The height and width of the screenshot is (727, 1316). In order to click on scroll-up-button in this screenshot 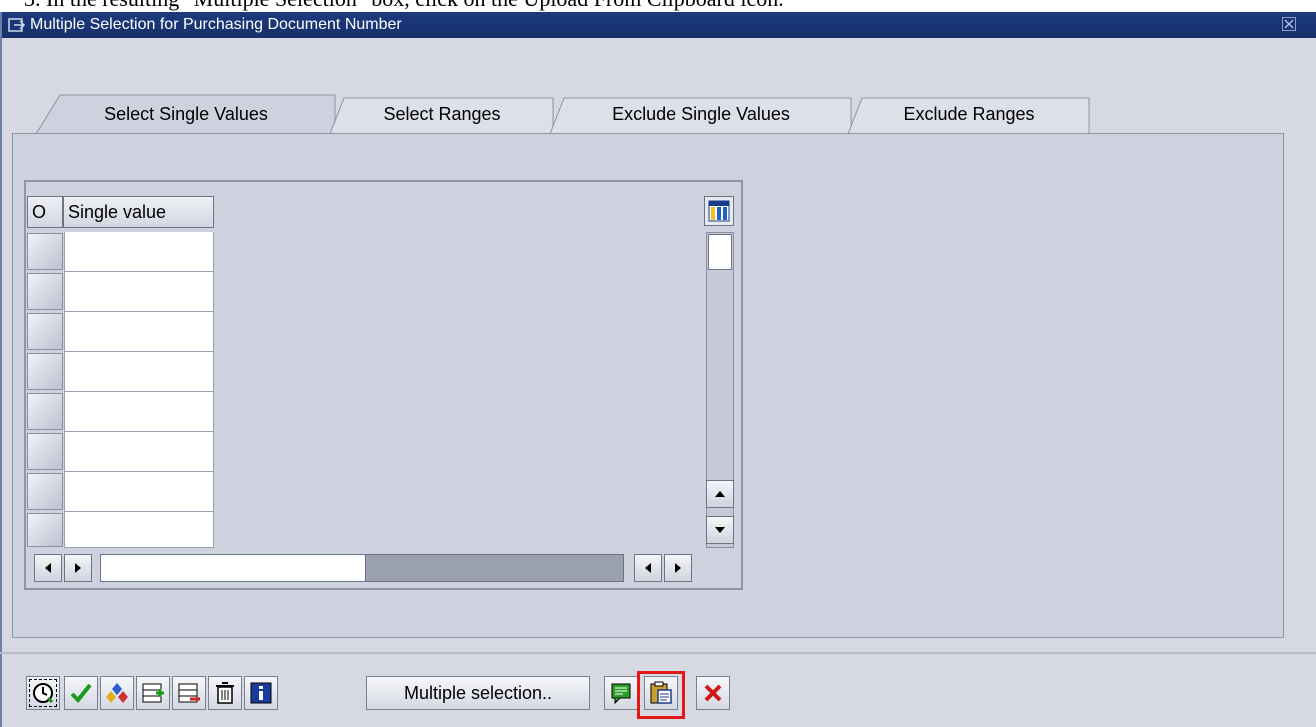, I will do `click(720, 494)`.